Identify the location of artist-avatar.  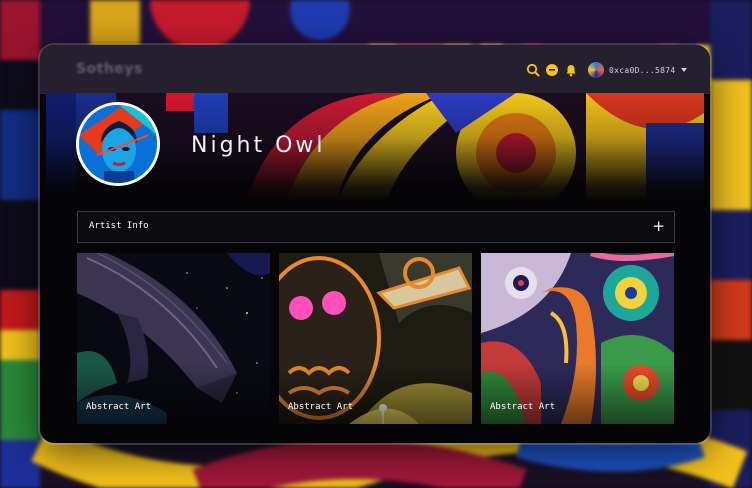
(118, 144).